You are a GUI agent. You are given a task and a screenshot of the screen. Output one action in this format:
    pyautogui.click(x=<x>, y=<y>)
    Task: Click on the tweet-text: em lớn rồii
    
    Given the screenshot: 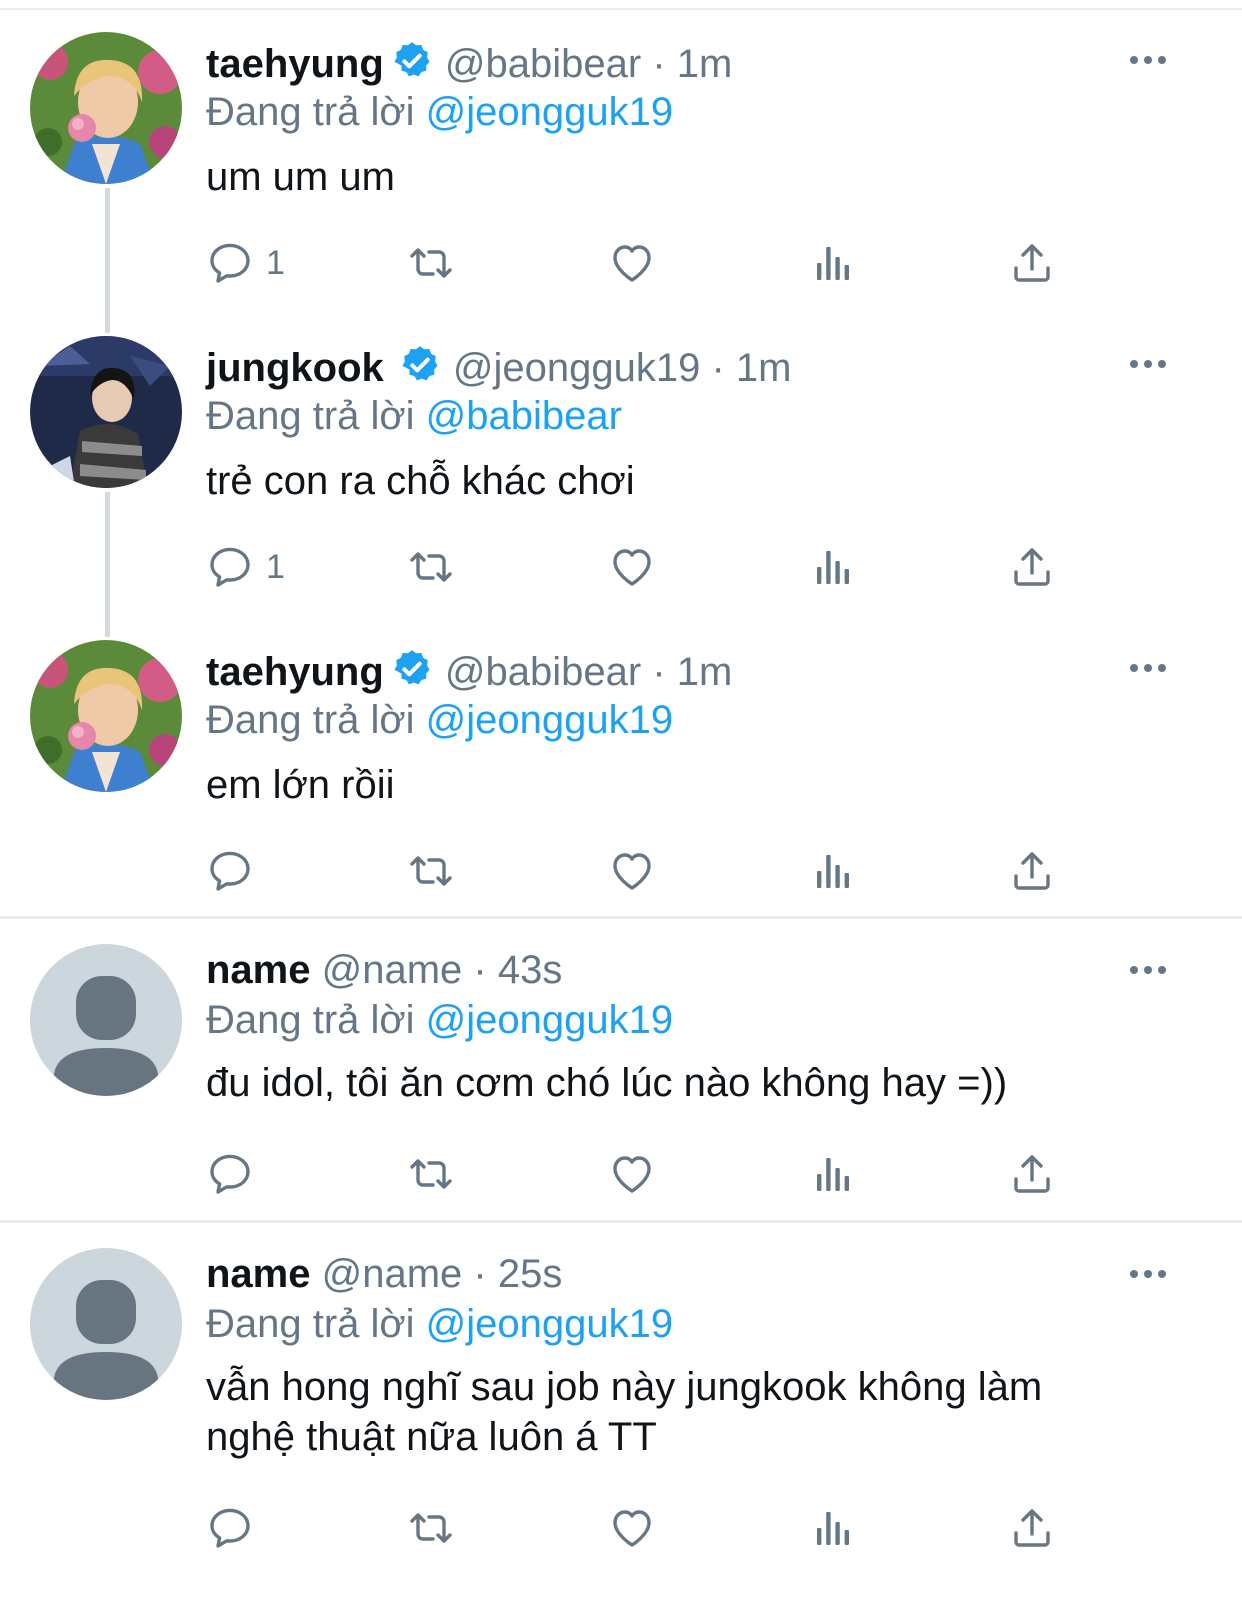 What is the action you would take?
    pyautogui.click(x=300, y=785)
    